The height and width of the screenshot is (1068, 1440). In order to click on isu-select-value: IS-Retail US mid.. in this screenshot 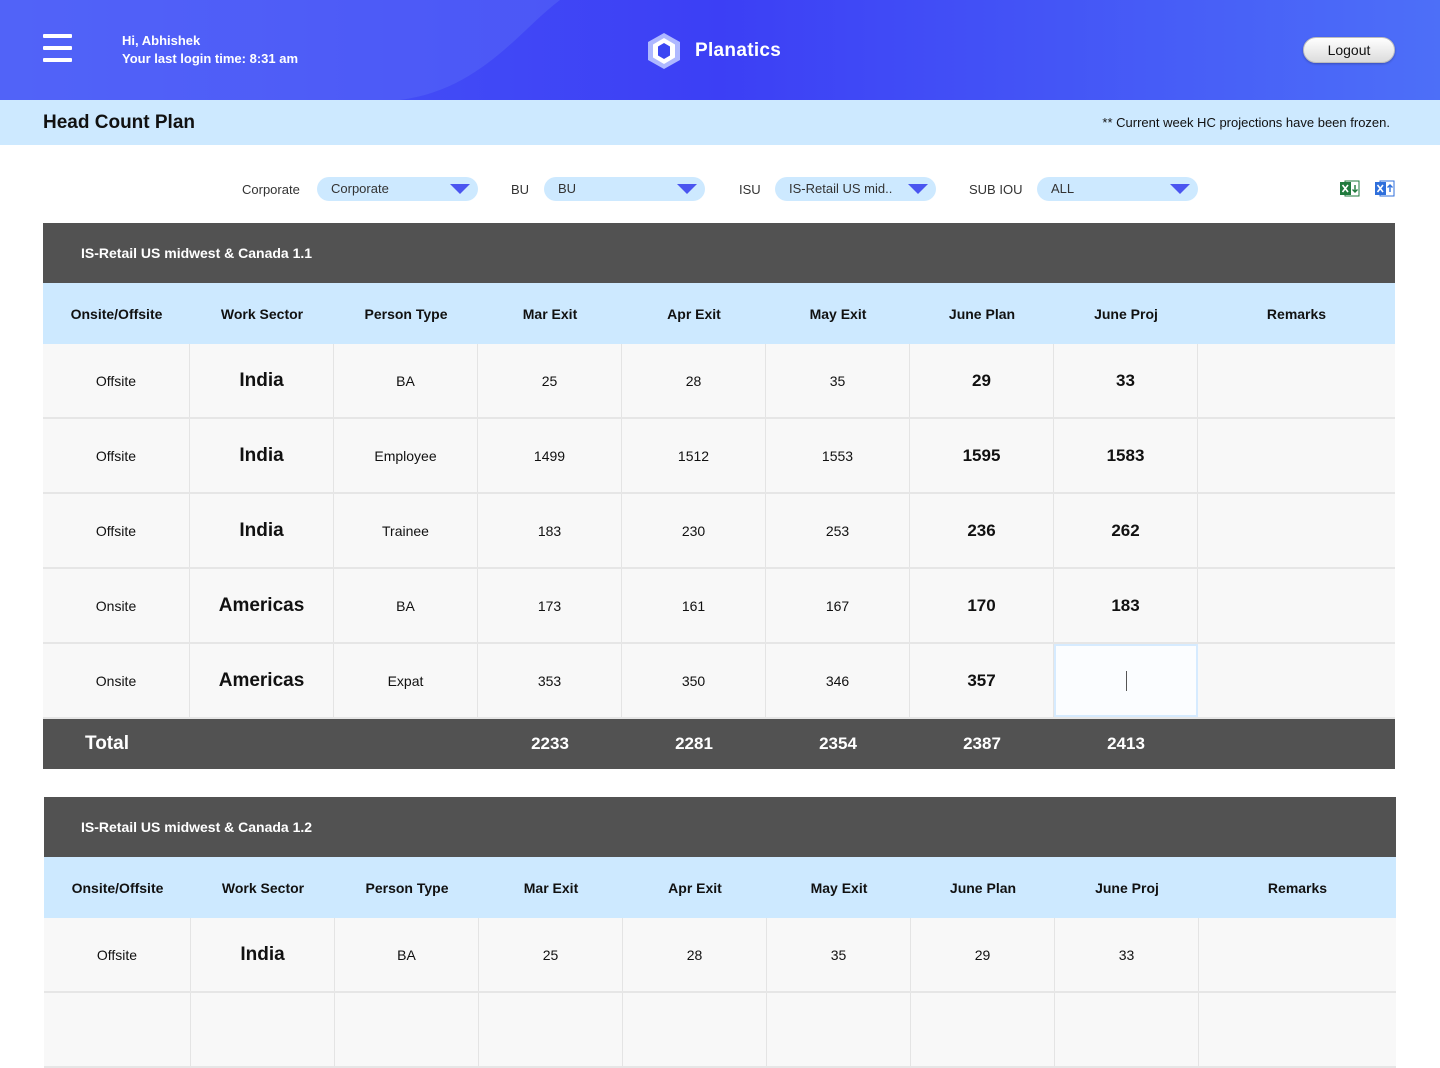, I will do `click(841, 188)`.